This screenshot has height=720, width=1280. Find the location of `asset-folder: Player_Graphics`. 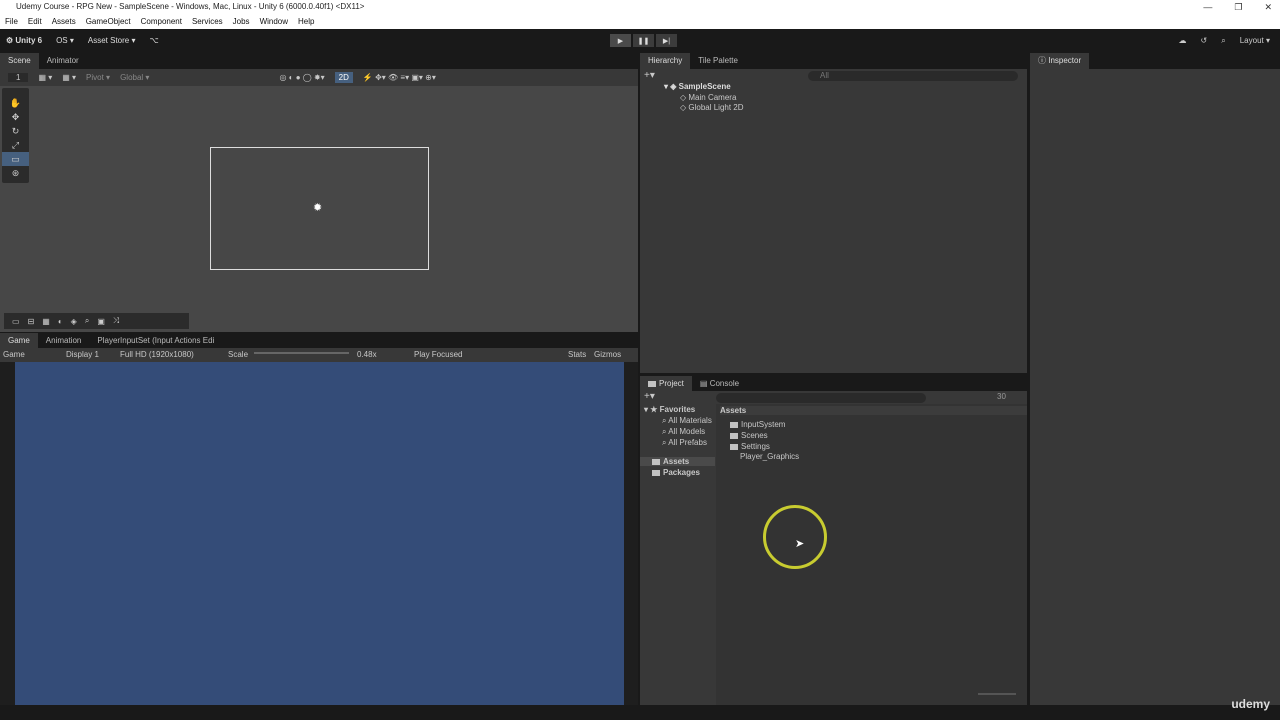

asset-folder: Player_Graphics is located at coordinates (769, 456).